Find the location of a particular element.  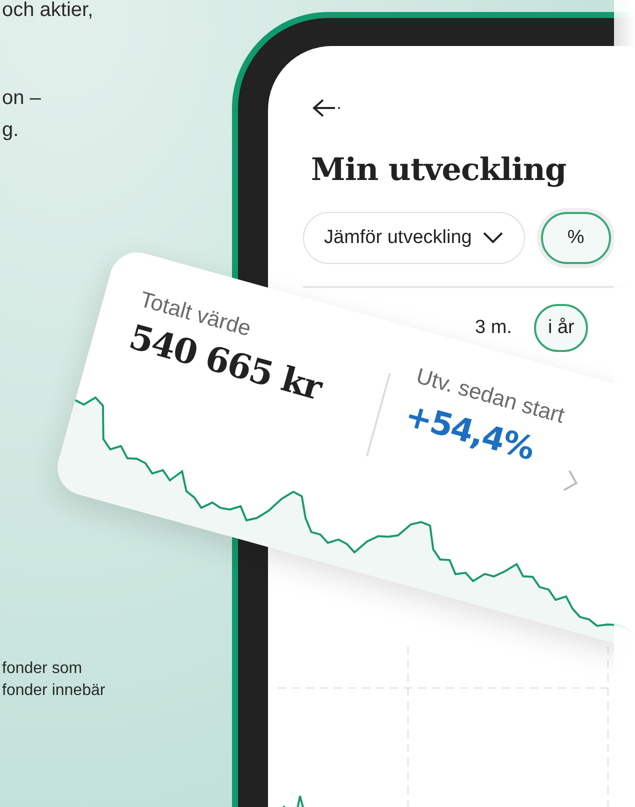

chevron-down-icon is located at coordinates (493, 238).